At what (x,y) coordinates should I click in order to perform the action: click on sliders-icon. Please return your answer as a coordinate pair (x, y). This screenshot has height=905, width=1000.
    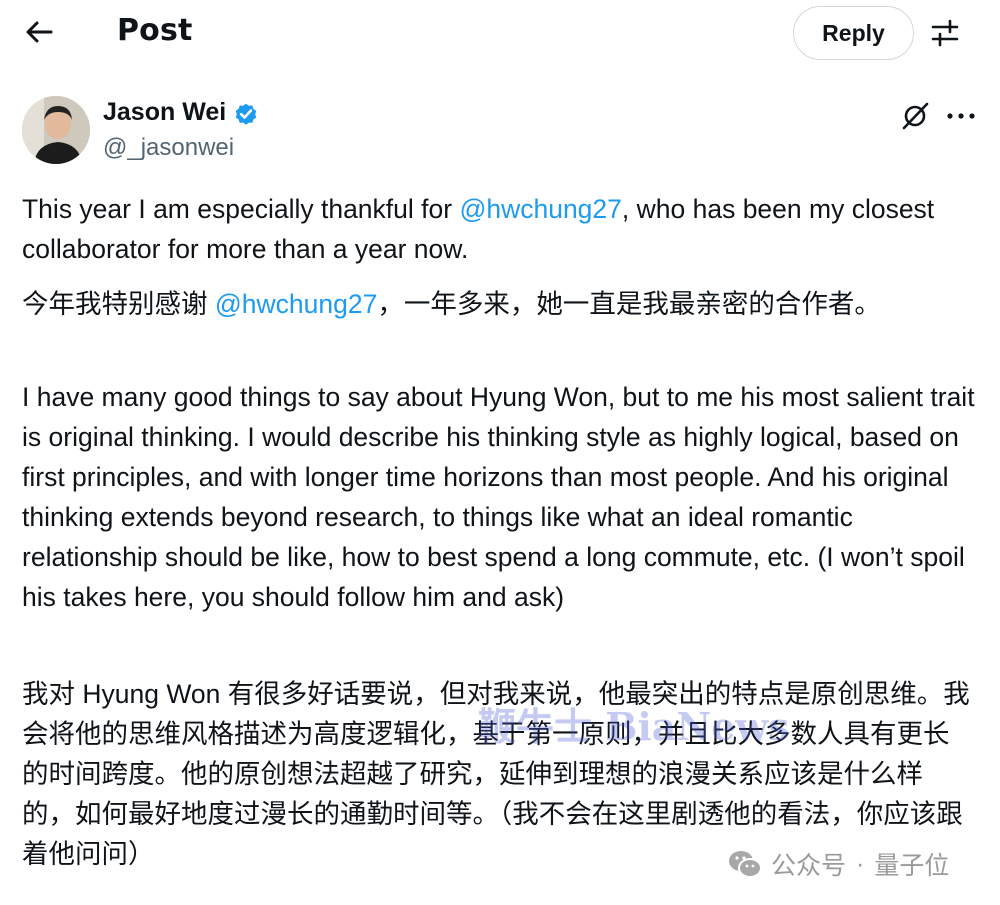
    Looking at the image, I should click on (945, 33).